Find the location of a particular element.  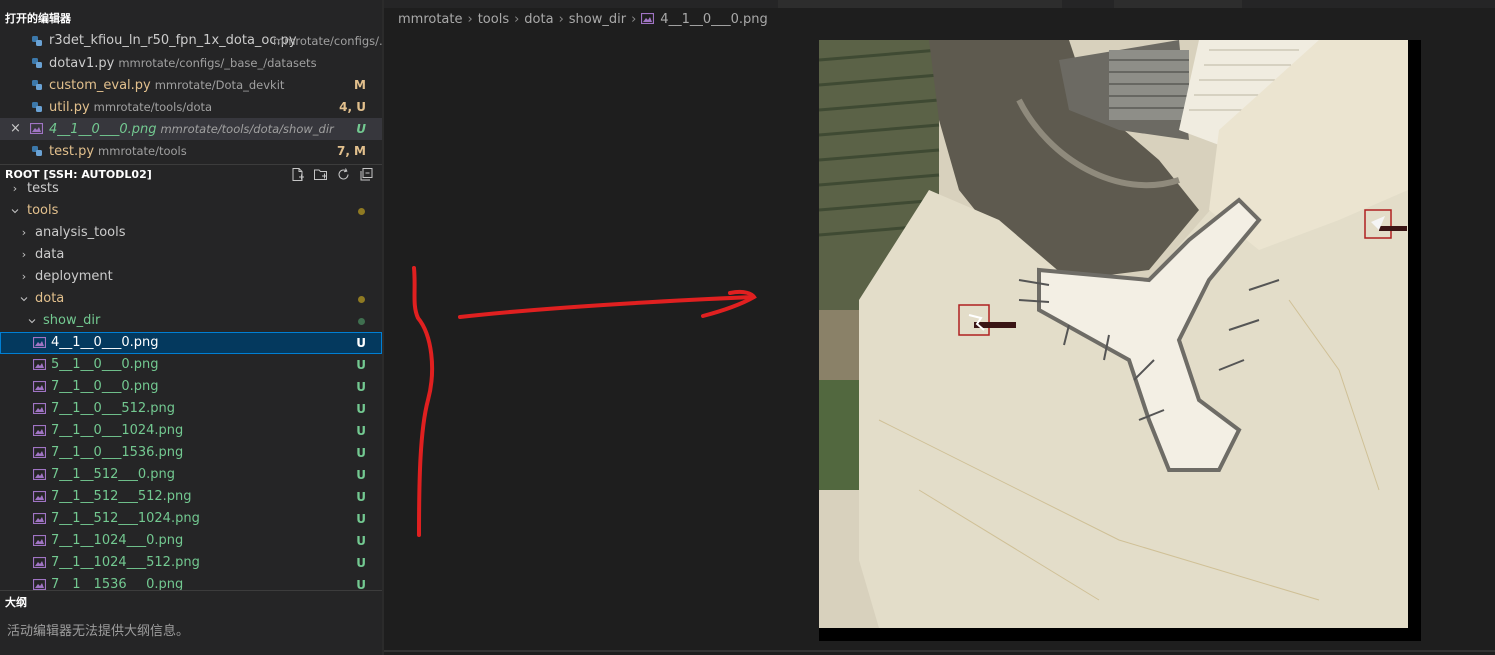

open-editors-header: 打开的编辑器 is located at coordinates (191, 19).